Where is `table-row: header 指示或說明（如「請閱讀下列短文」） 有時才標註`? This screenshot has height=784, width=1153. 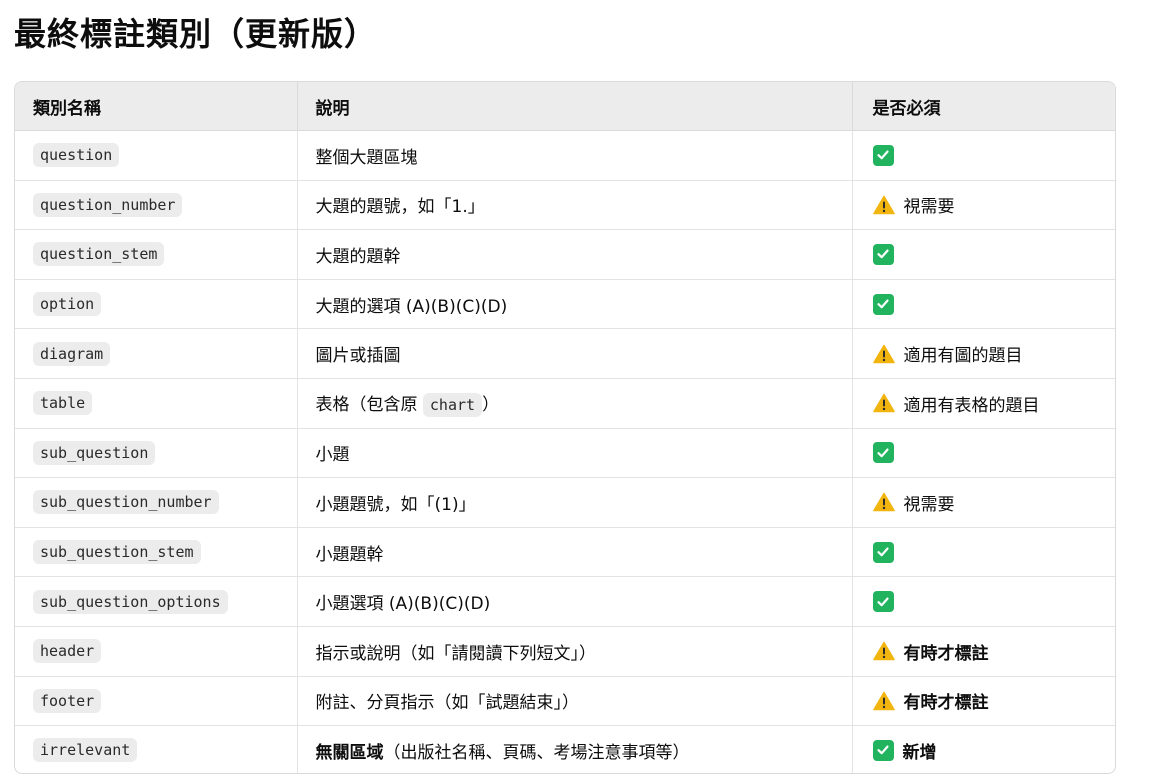 table-row: header 指示或說明（如「請閱讀下列短文」） 有時才標註 is located at coordinates (565, 651).